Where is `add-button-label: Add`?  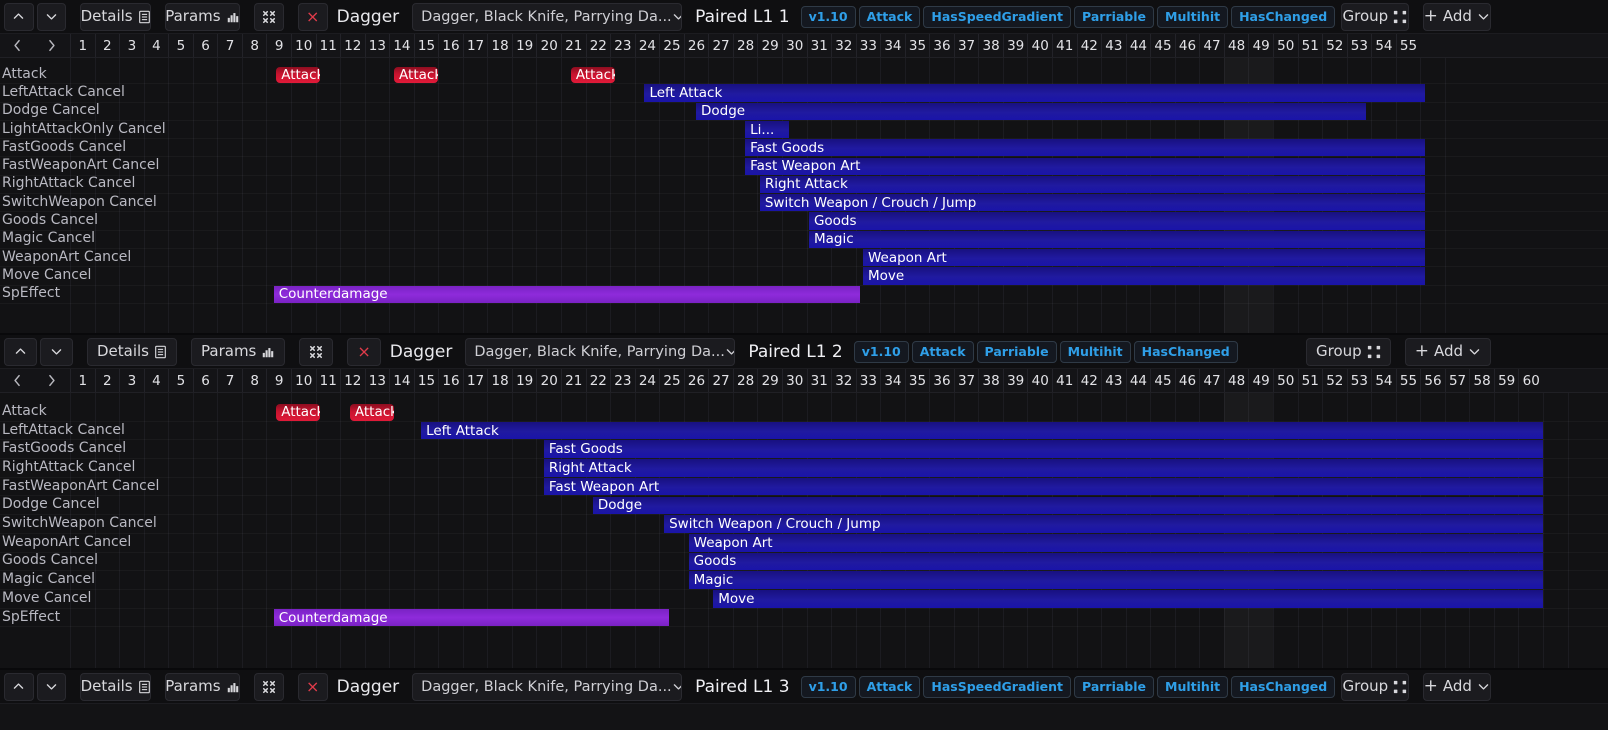 add-button-label: Add is located at coordinates (1457, 16).